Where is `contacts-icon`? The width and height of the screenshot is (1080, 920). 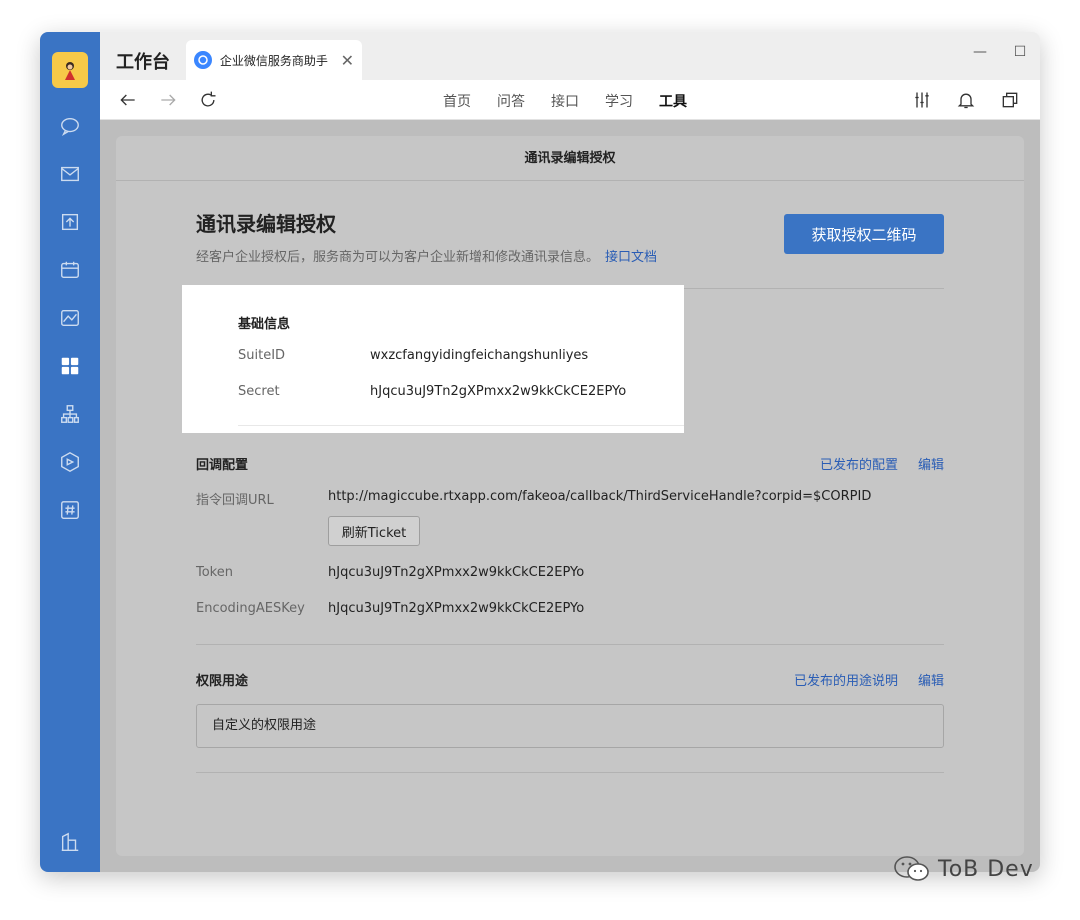 contacts-icon is located at coordinates (70, 414).